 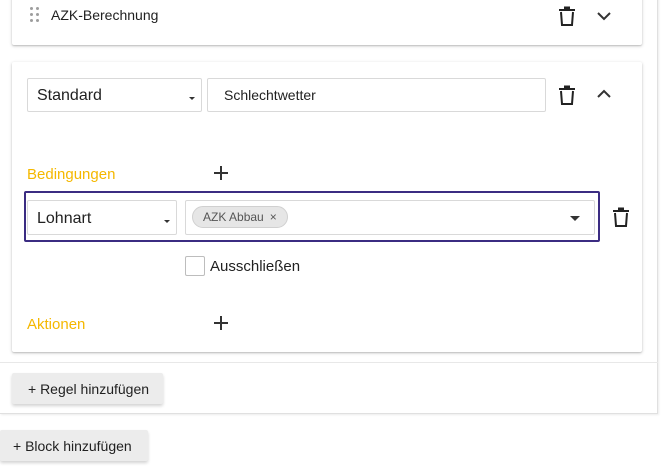 I want to click on value-chip: AZK Abbau ×, so click(x=240, y=217).